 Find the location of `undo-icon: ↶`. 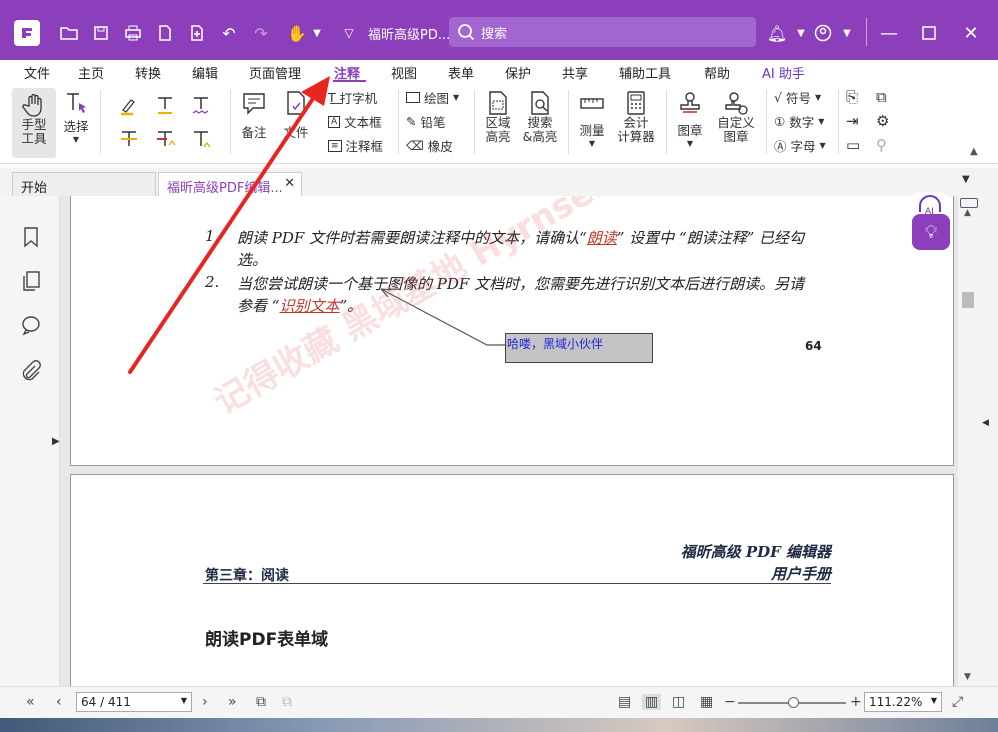

undo-icon: ↶ is located at coordinates (229, 33).